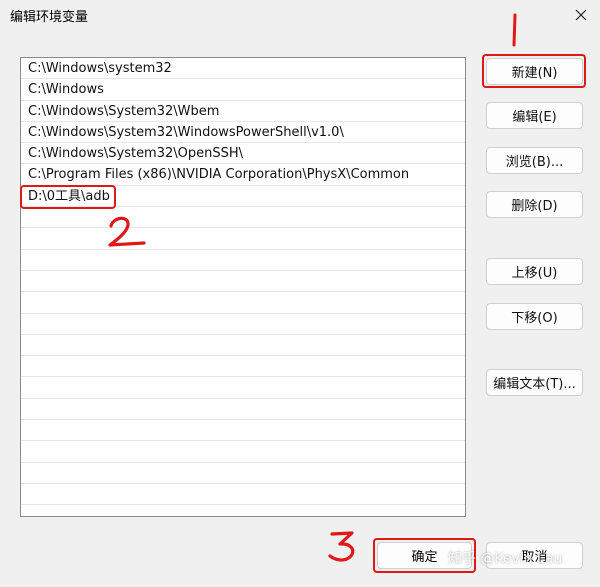 The width and height of the screenshot is (600, 587). Describe the element at coordinates (243, 197) in the screenshot. I see `path-list-item-new: D:\0工具\adb` at that location.